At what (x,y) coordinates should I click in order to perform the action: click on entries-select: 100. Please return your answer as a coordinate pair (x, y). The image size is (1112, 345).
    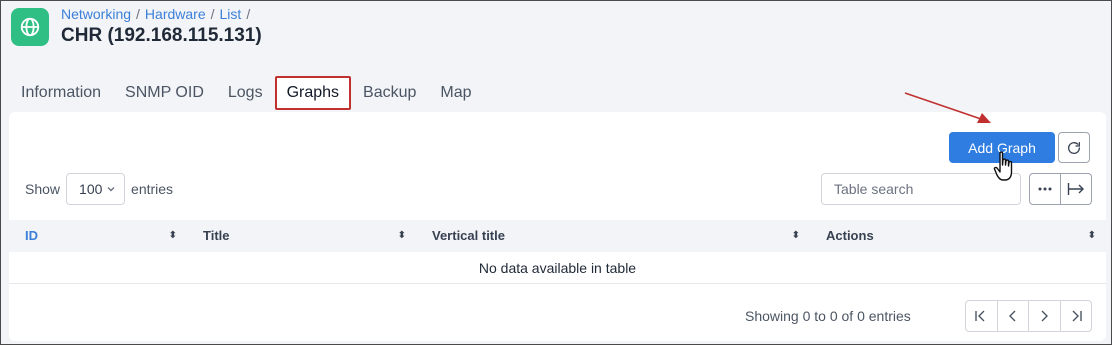
    Looking at the image, I should click on (96, 189).